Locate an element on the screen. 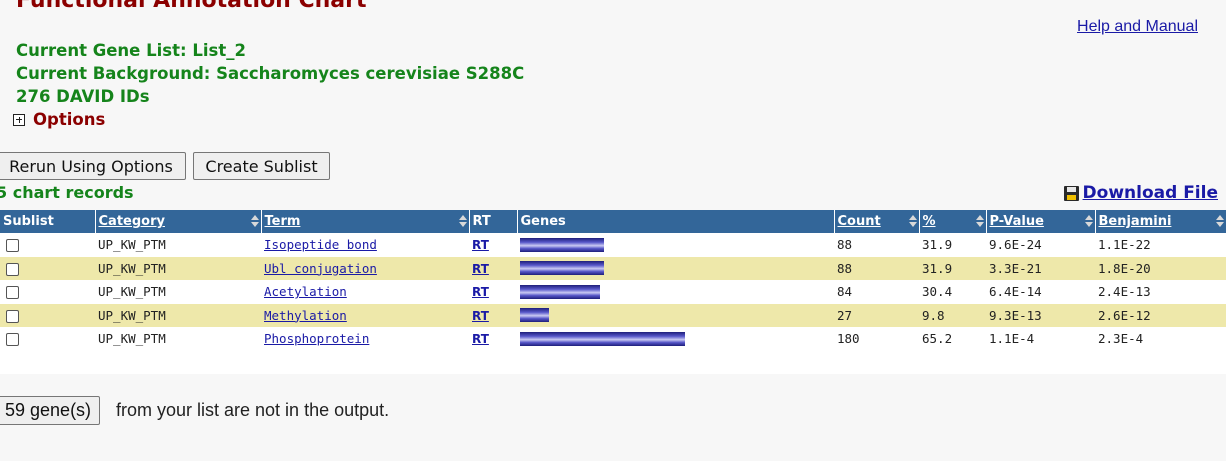 The image size is (1226, 461). term-link: Acetylation is located at coordinates (305, 291).